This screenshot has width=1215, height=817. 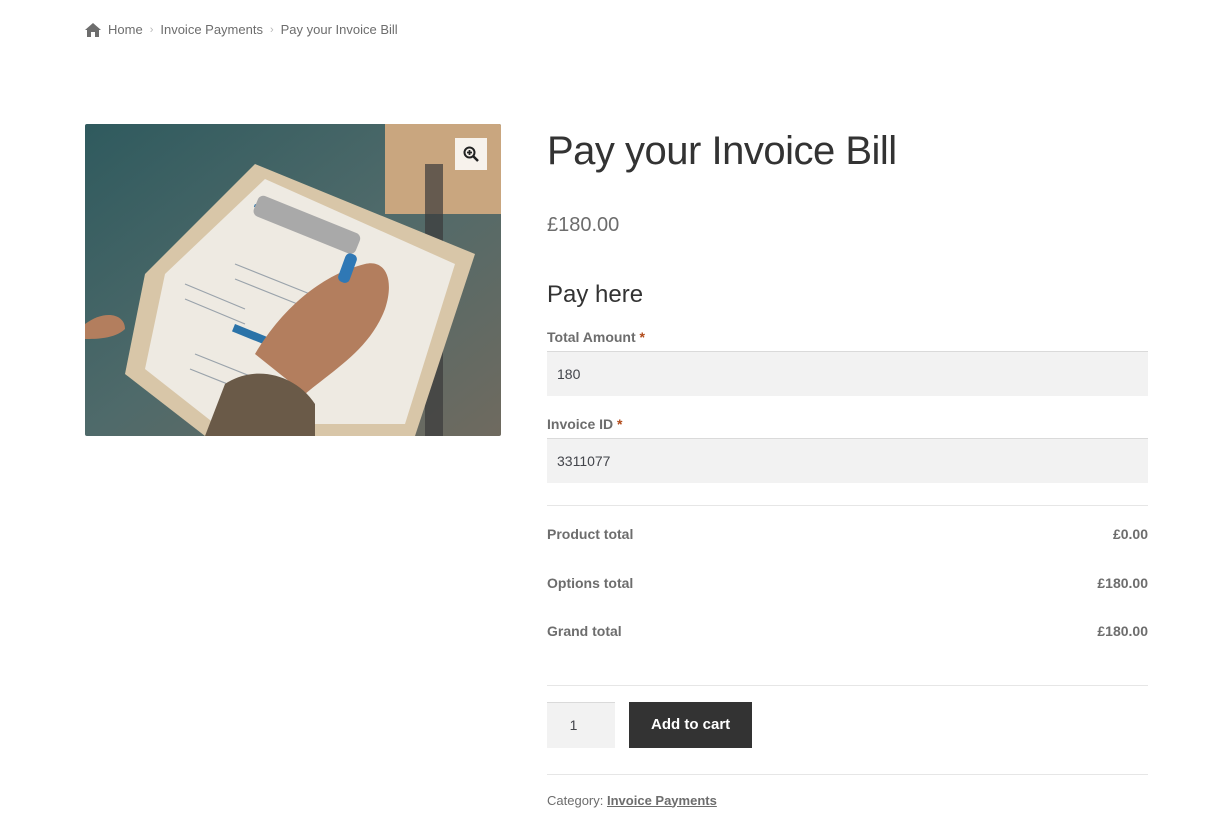 I want to click on quantity-input, so click(x=581, y=724).